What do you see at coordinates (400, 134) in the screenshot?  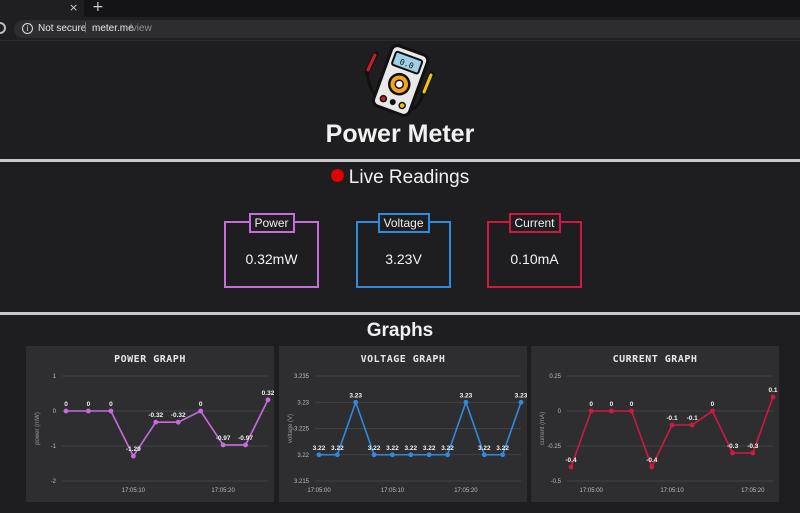 I see `page-title: Power Meter` at bounding box center [400, 134].